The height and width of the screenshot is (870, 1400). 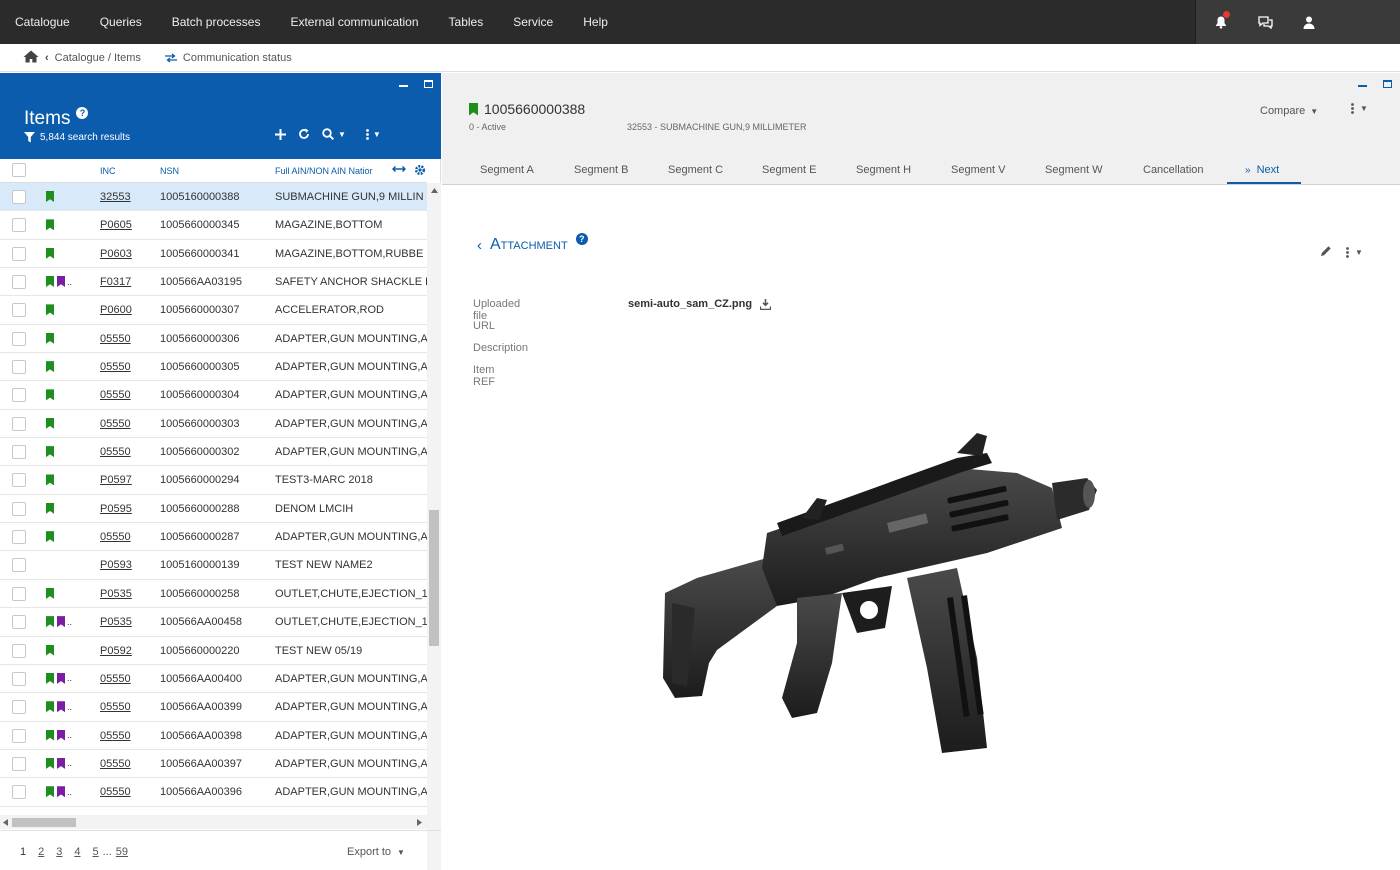 I want to click on more-options-button: ▼, so click(x=373, y=134).